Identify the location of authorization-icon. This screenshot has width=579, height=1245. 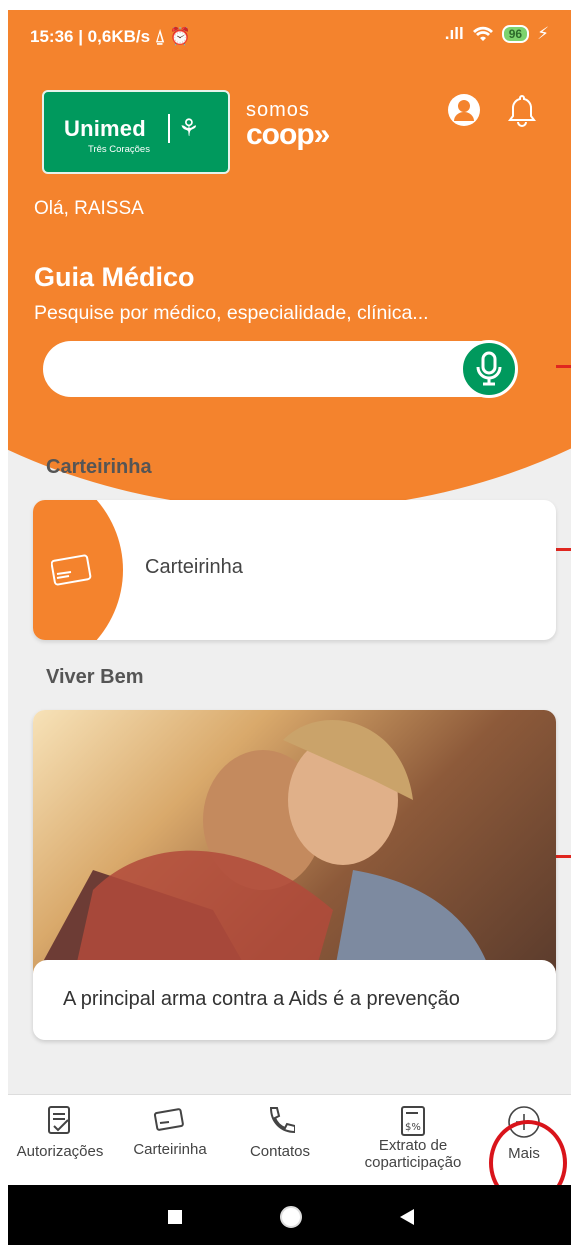
(59, 1120).